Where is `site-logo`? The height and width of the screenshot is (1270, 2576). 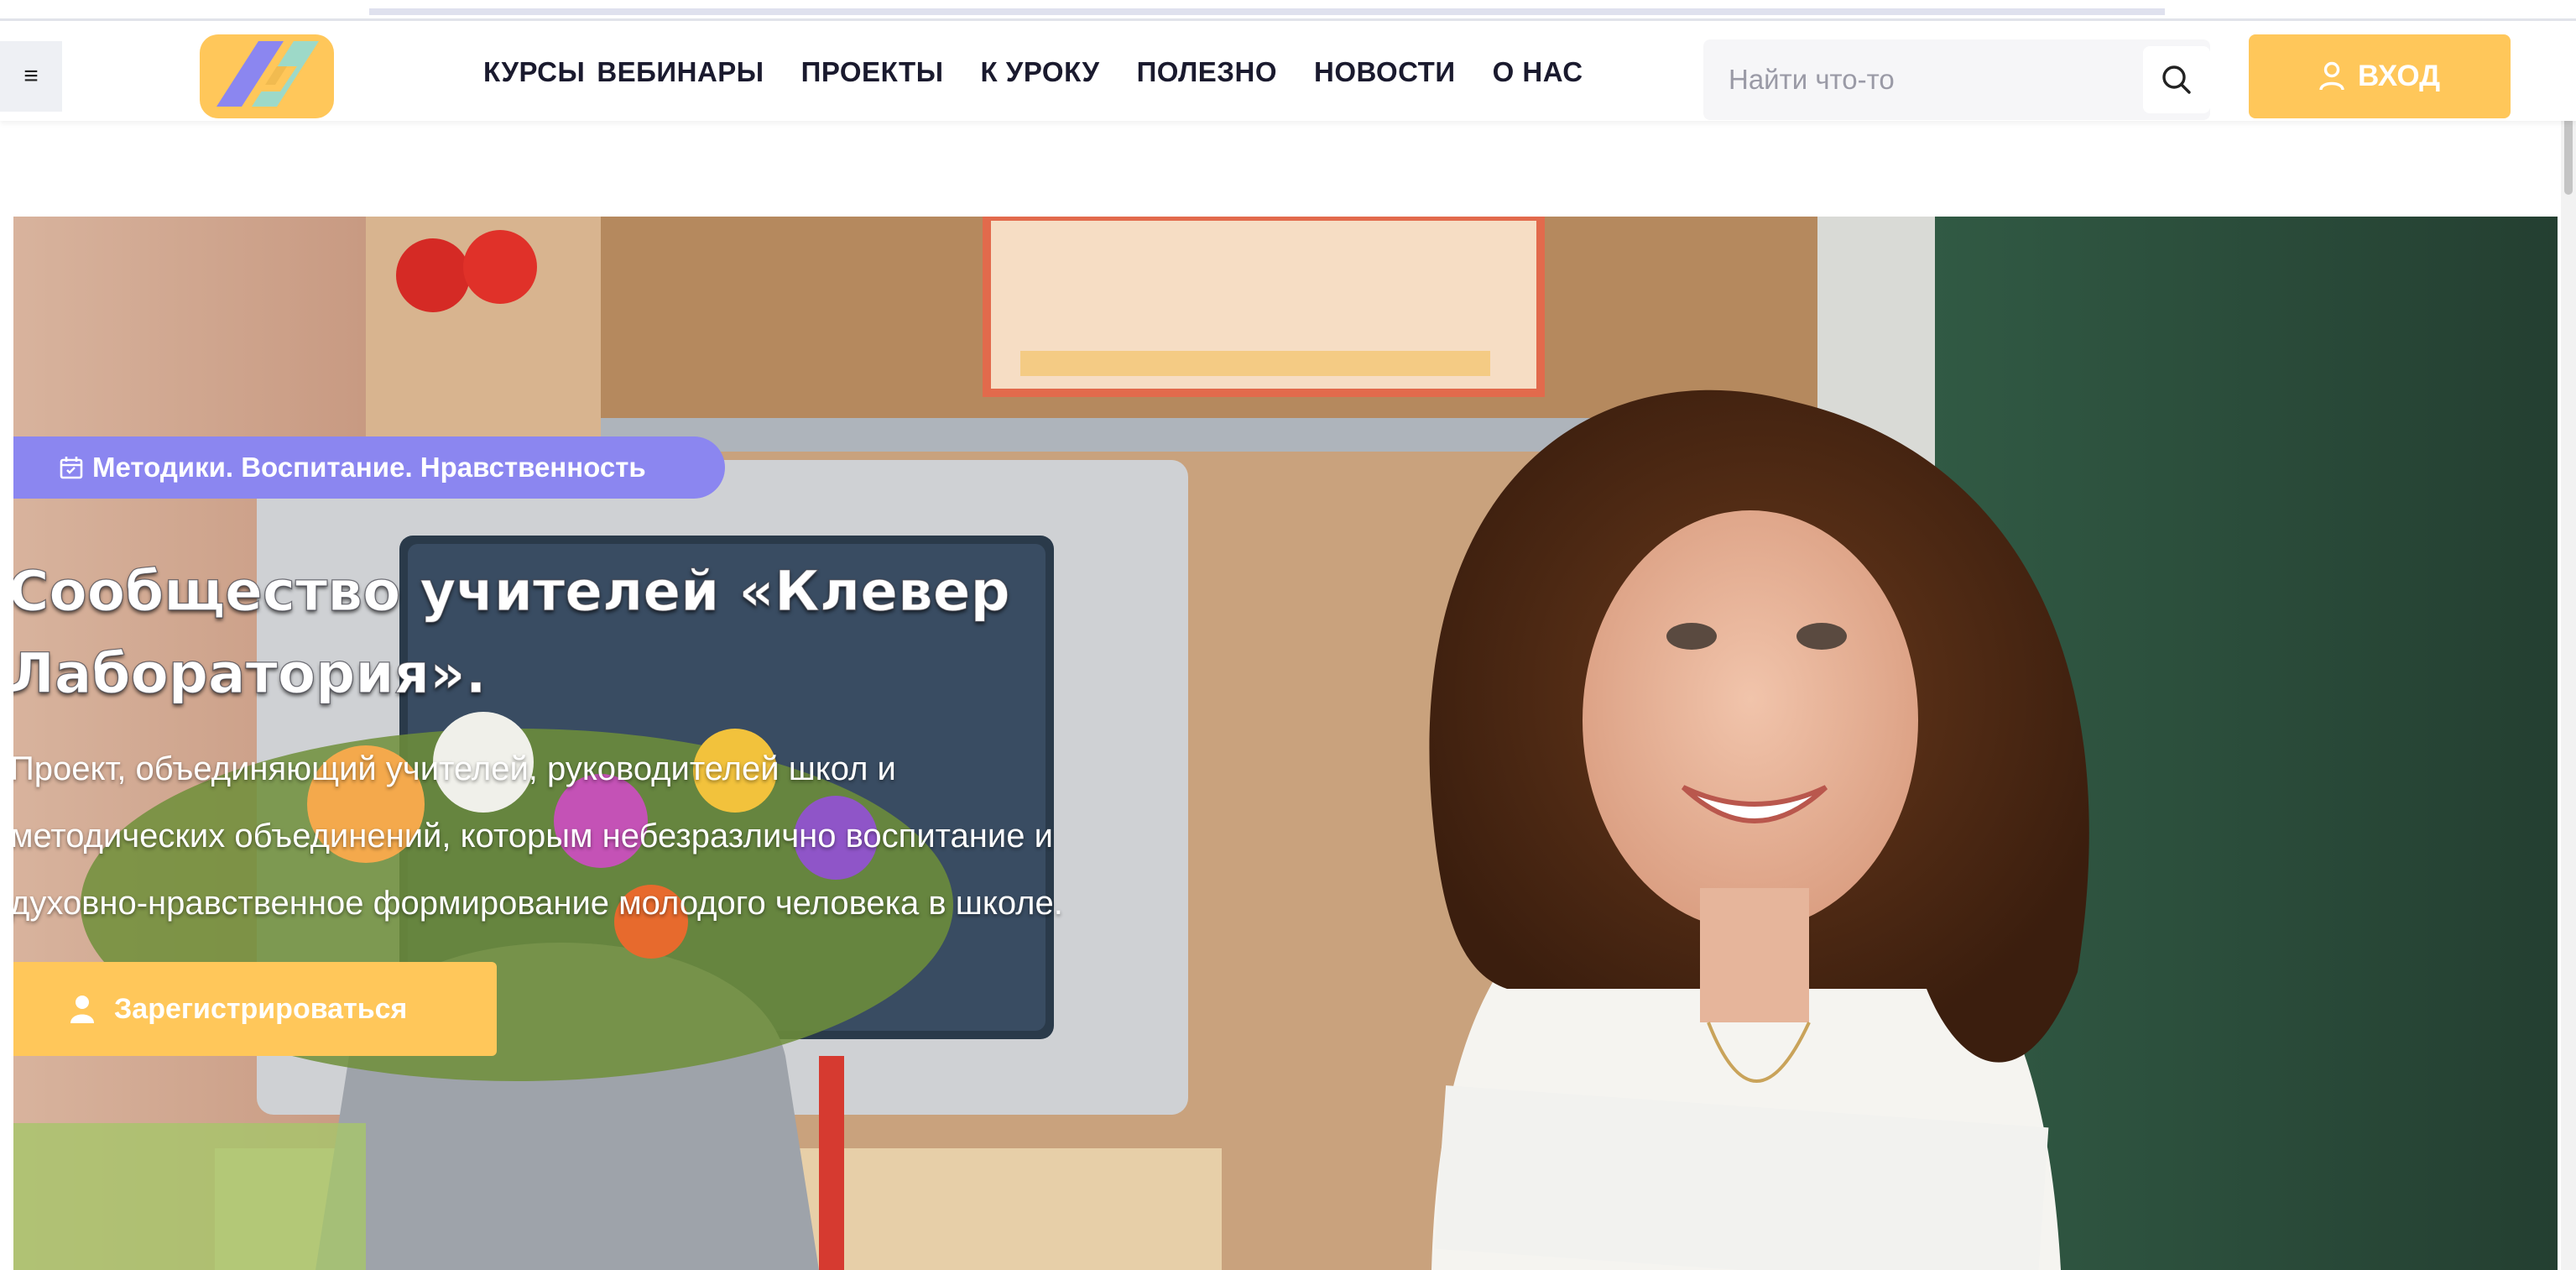
site-logo is located at coordinates (267, 76).